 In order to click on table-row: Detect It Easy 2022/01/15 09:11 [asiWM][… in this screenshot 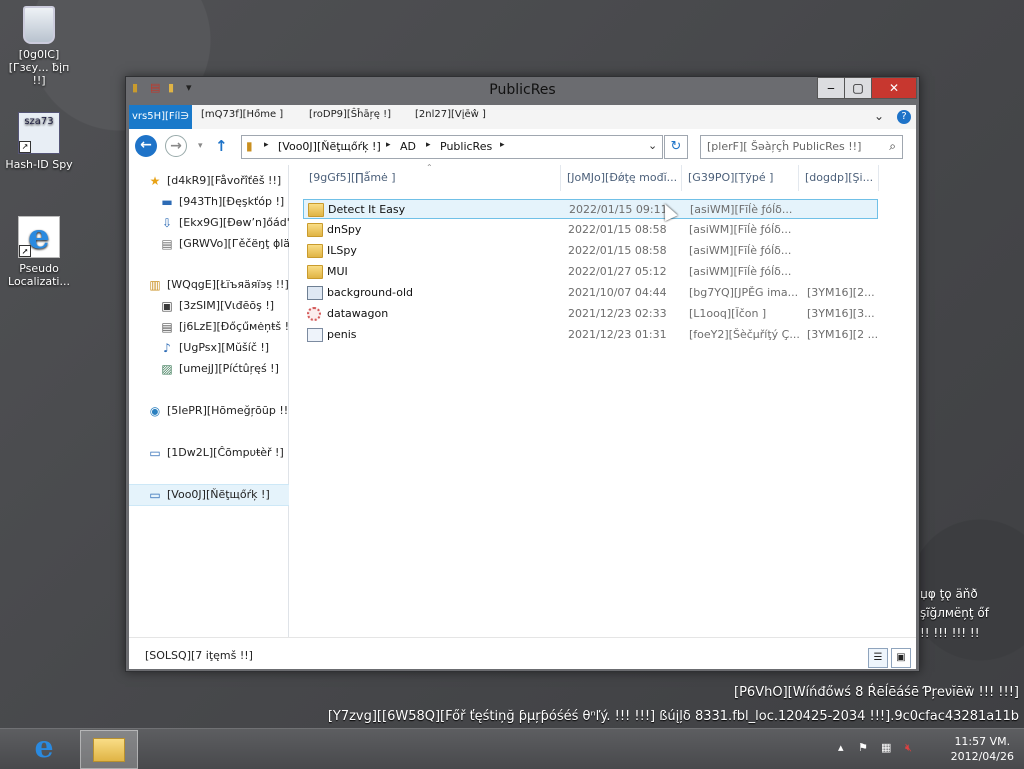, I will do `click(590, 209)`.